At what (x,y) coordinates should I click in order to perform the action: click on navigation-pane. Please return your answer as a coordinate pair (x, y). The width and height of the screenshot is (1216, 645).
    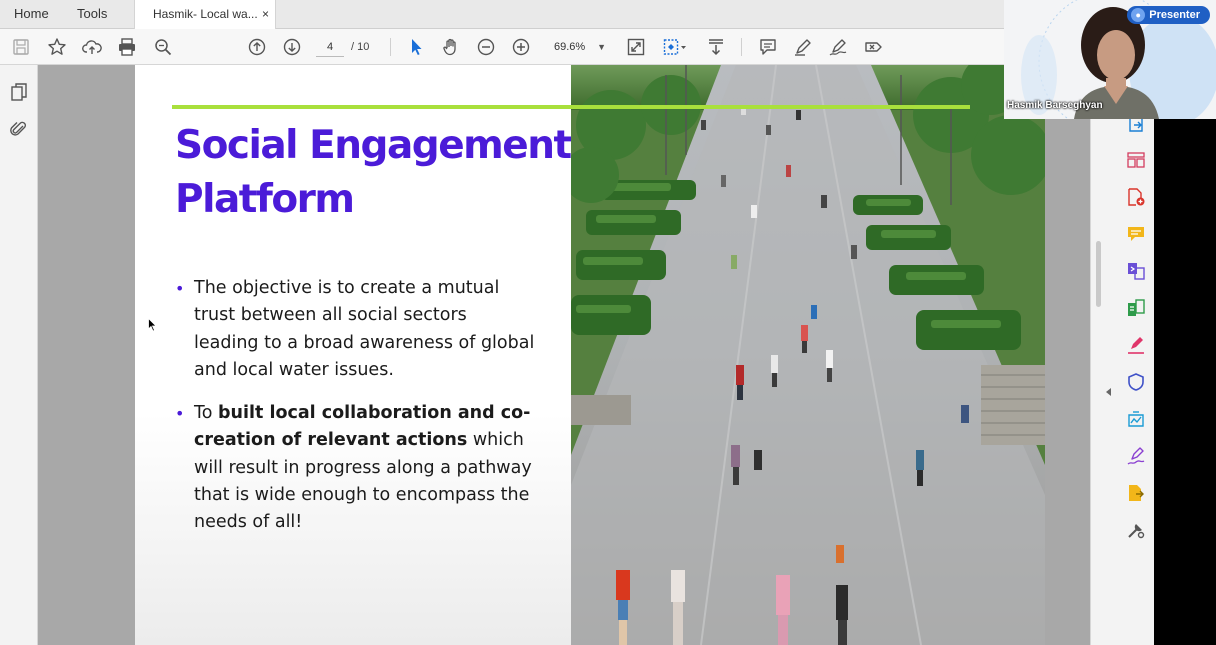
    Looking at the image, I should click on (19, 355).